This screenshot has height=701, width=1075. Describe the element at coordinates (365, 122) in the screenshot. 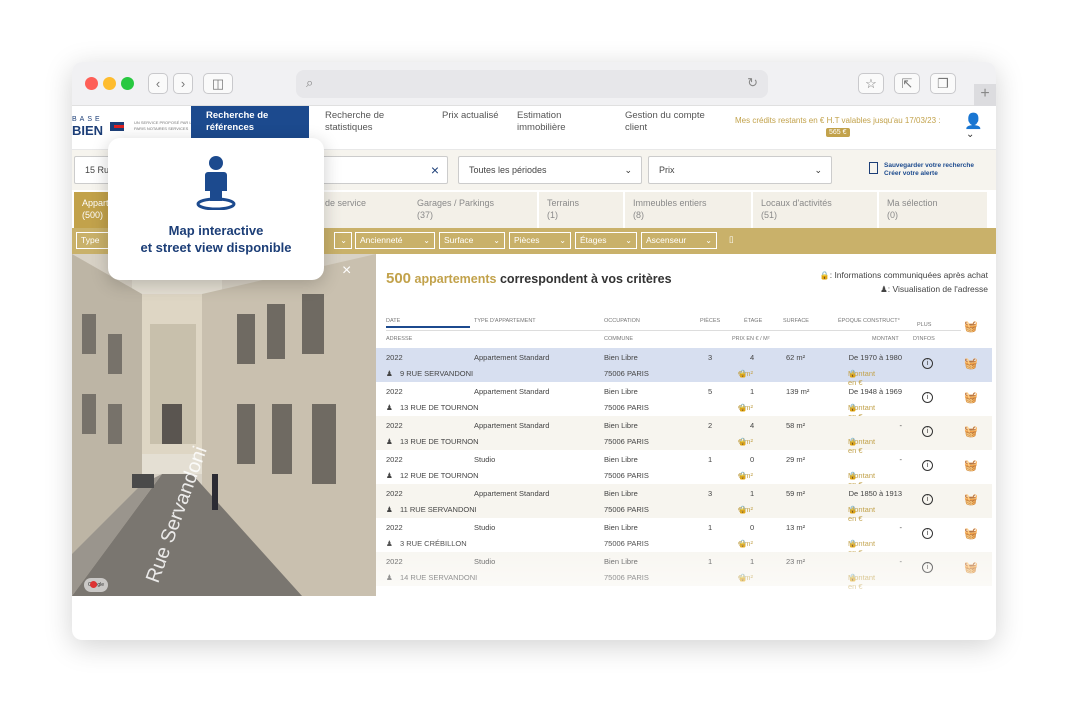

I see `nav-recherche-statistiques: Recherche de statistiques` at that location.